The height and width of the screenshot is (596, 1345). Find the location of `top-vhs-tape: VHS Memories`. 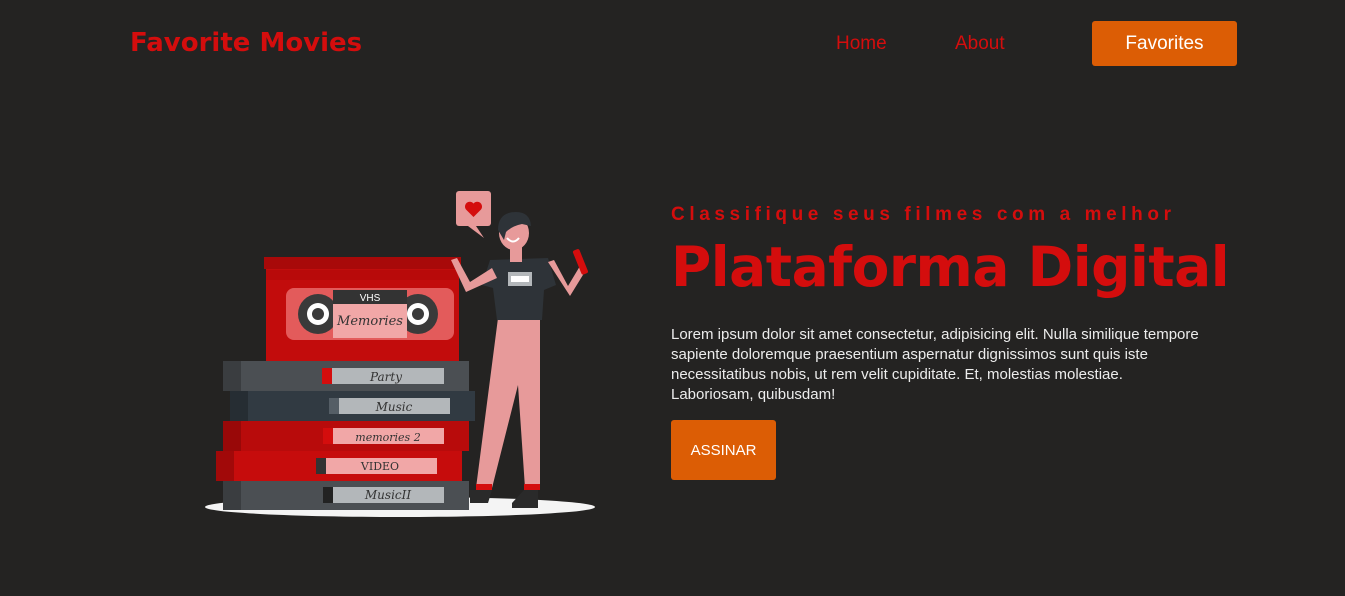

top-vhs-tape: VHS Memories is located at coordinates (362, 309).